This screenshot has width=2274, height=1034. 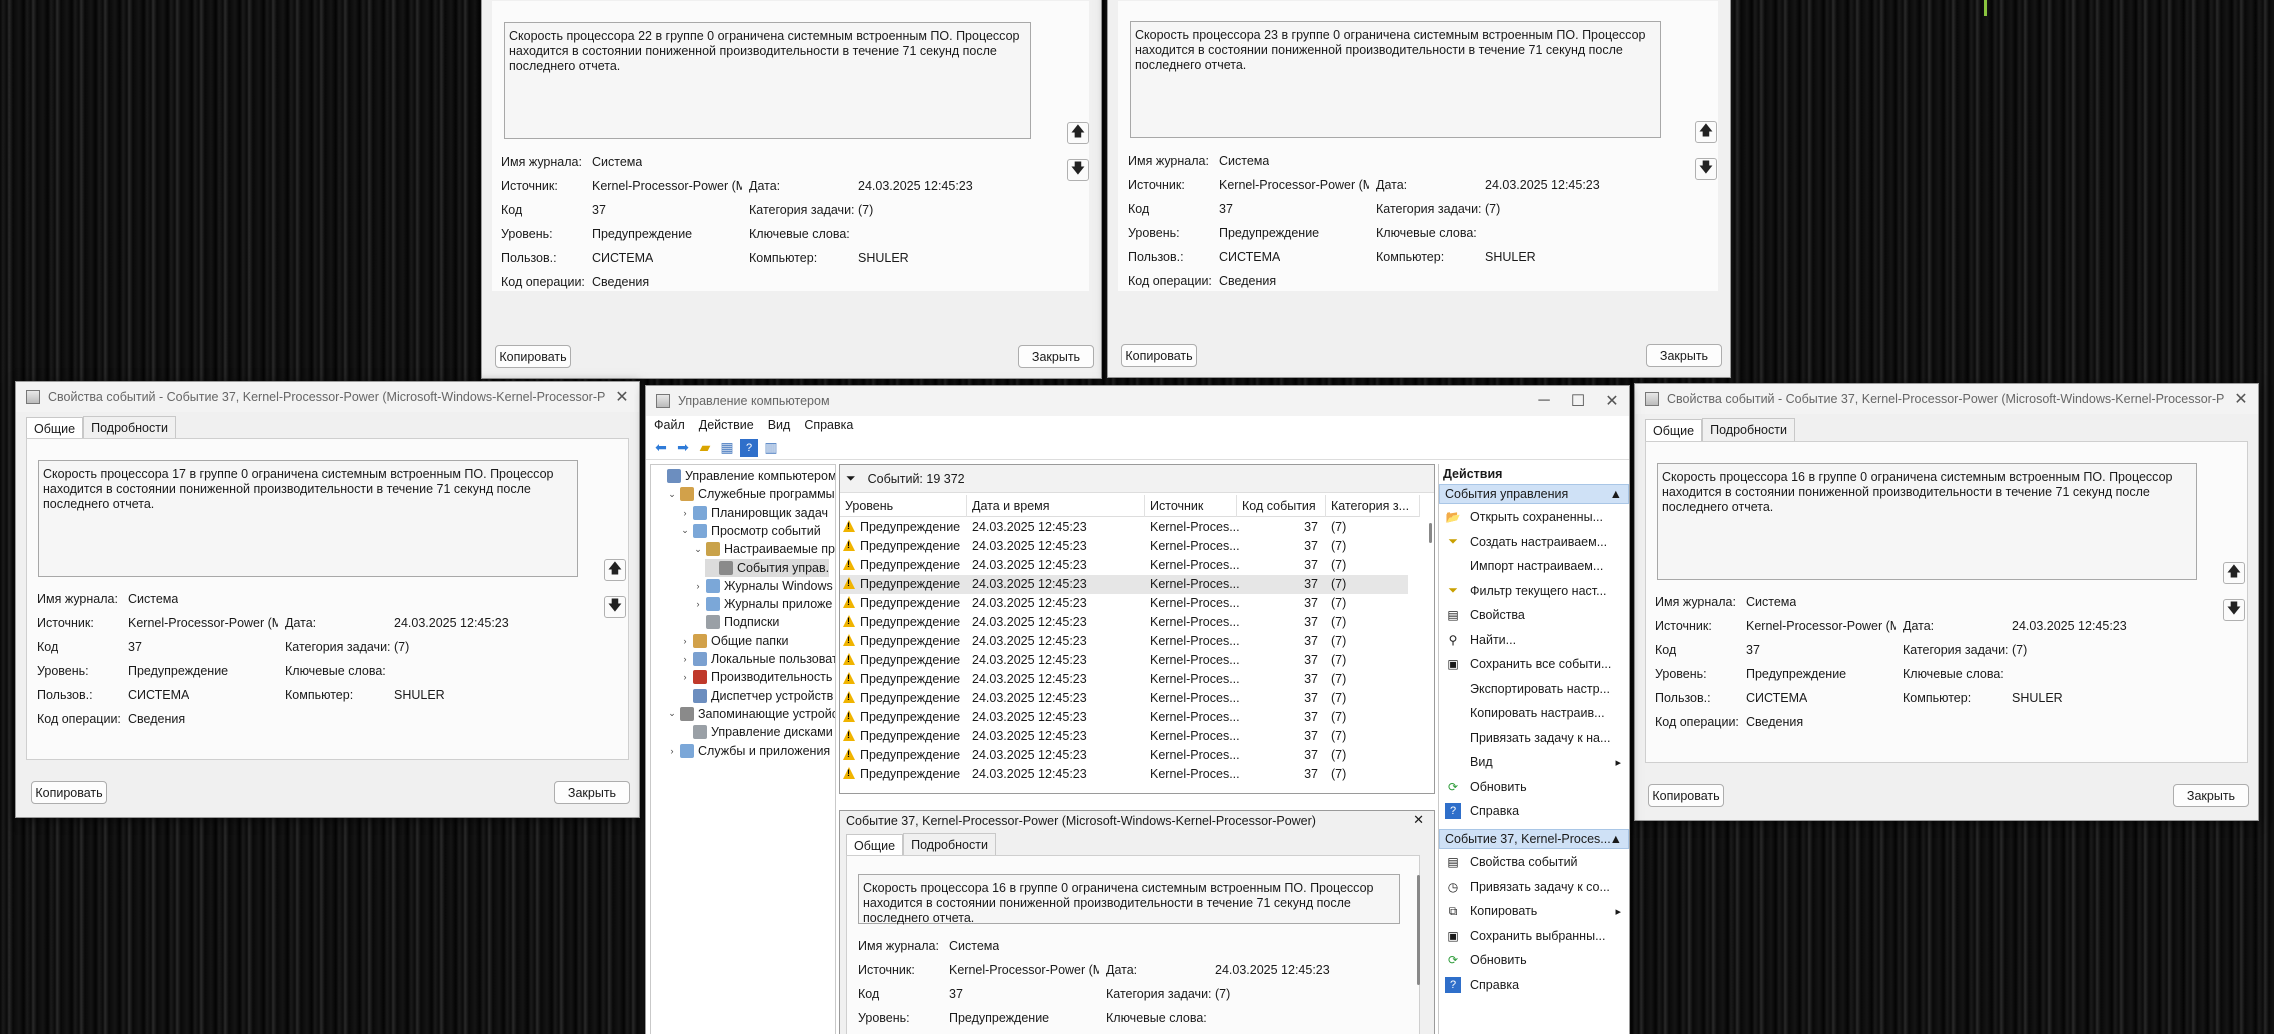 I want to click on show-hide-tree-icon: ▦, so click(x=727, y=448).